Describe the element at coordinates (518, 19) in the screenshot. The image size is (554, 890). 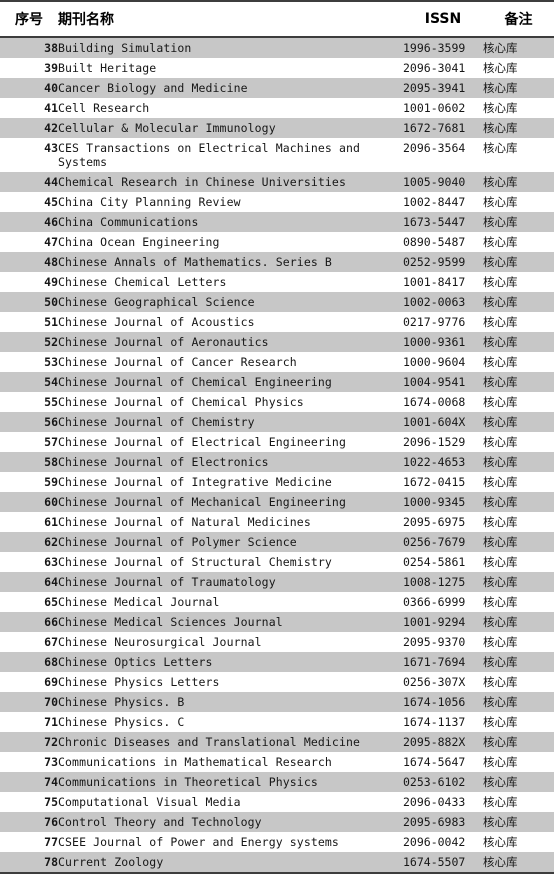
I see `column-header-remark: 备注` at that location.